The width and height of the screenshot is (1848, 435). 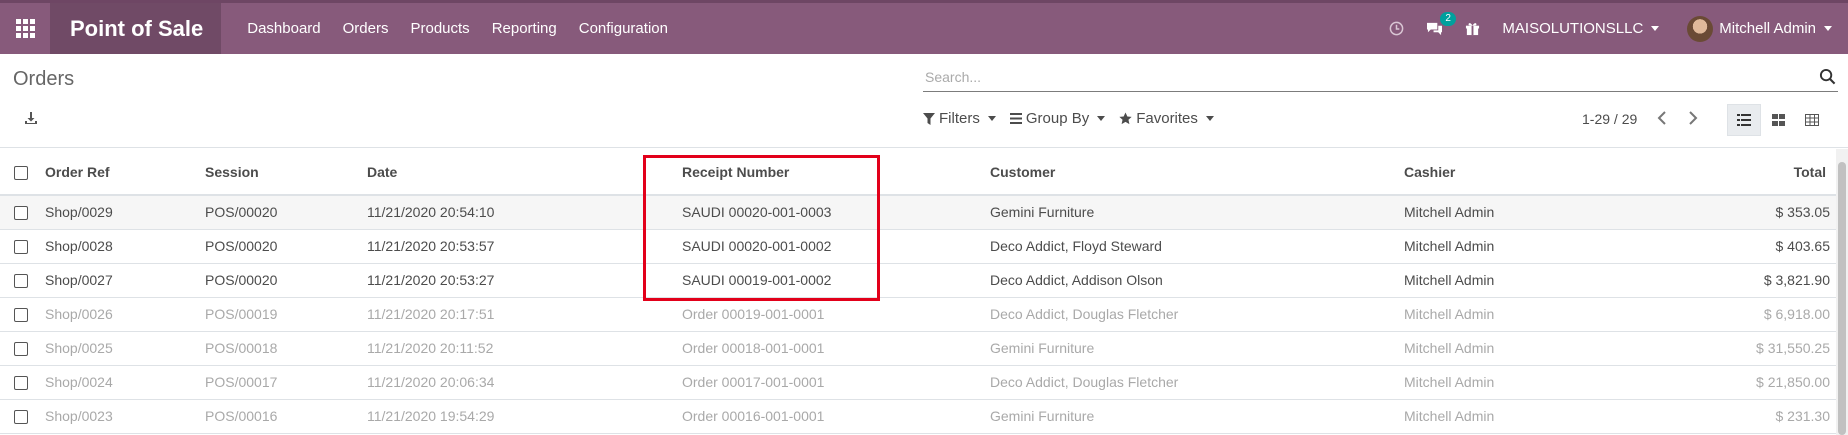 What do you see at coordinates (1554, 172) in the screenshot?
I see `column-header-cashier: Cashier` at bounding box center [1554, 172].